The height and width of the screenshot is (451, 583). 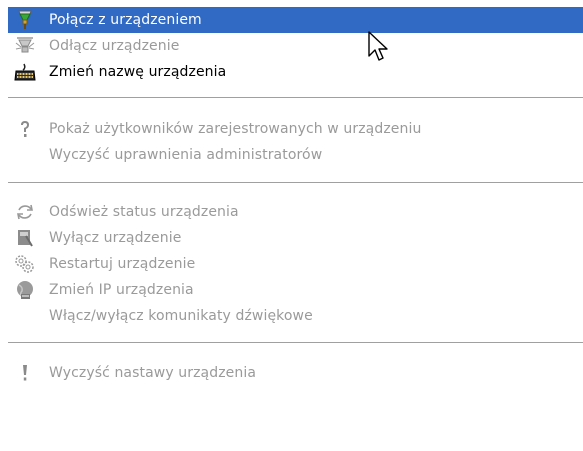 I want to click on globe-network-icon, so click(x=25, y=290).